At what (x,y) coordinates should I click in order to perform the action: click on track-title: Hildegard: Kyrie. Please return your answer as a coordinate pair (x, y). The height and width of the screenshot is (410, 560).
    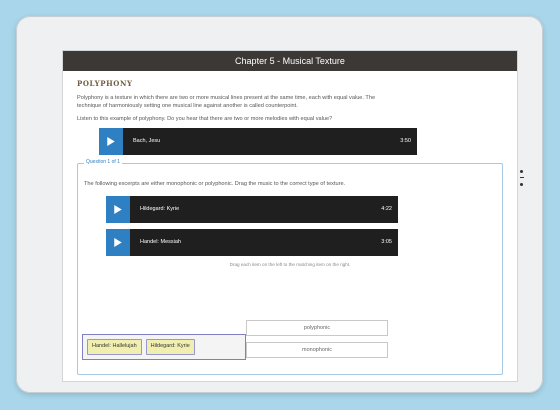
    Looking at the image, I should click on (160, 208).